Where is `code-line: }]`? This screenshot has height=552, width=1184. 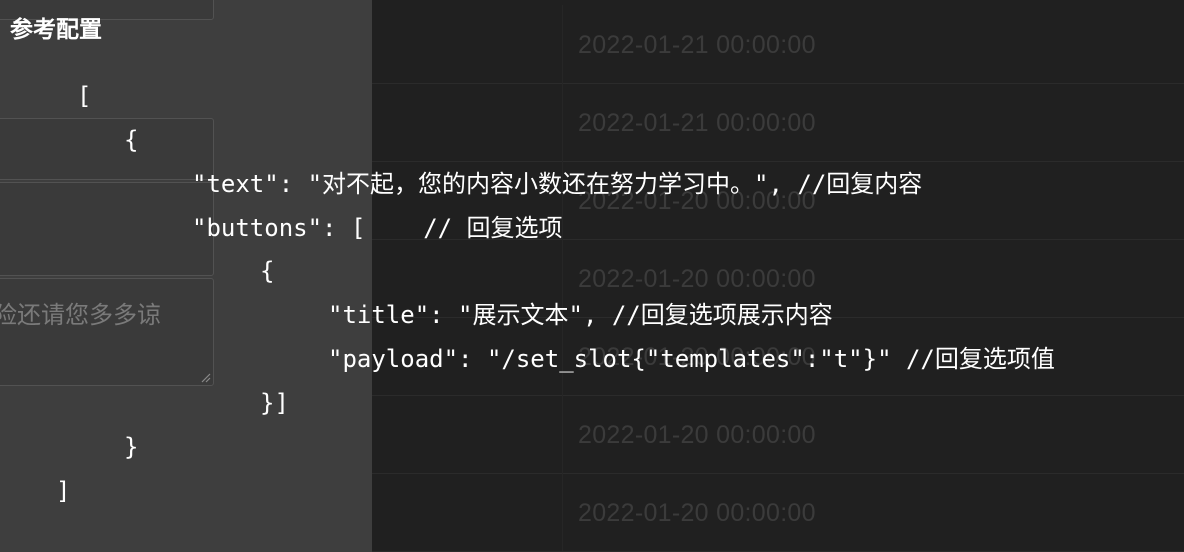
code-line: }] is located at coordinates (274, 403).